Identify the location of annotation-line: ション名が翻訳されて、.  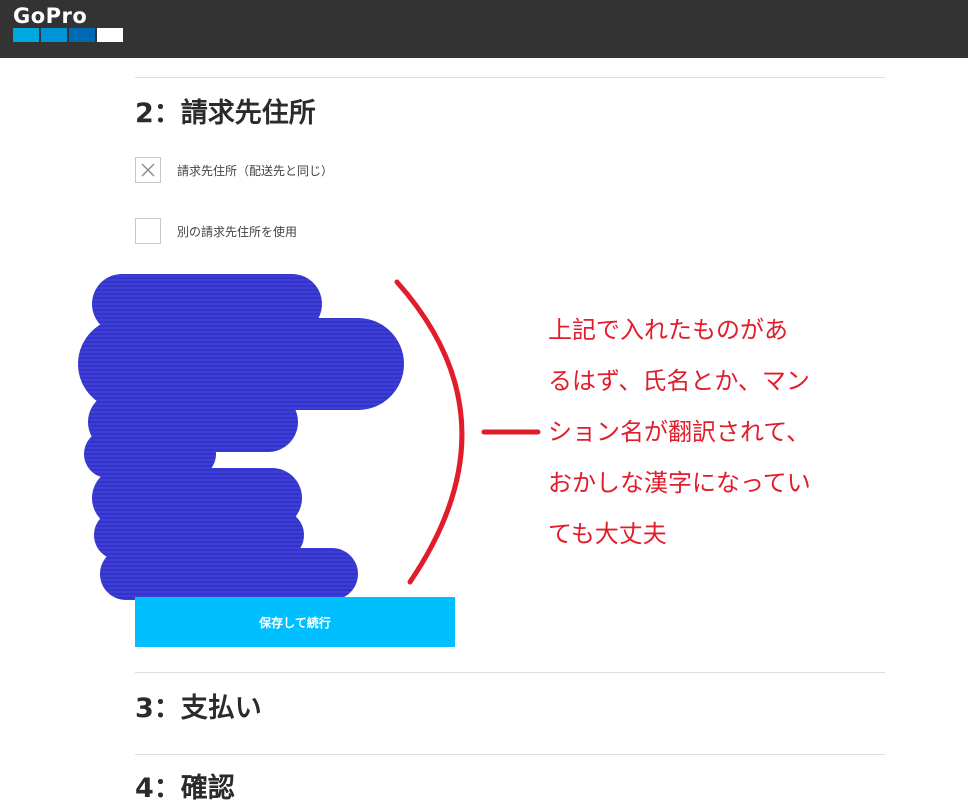
(679, 432).